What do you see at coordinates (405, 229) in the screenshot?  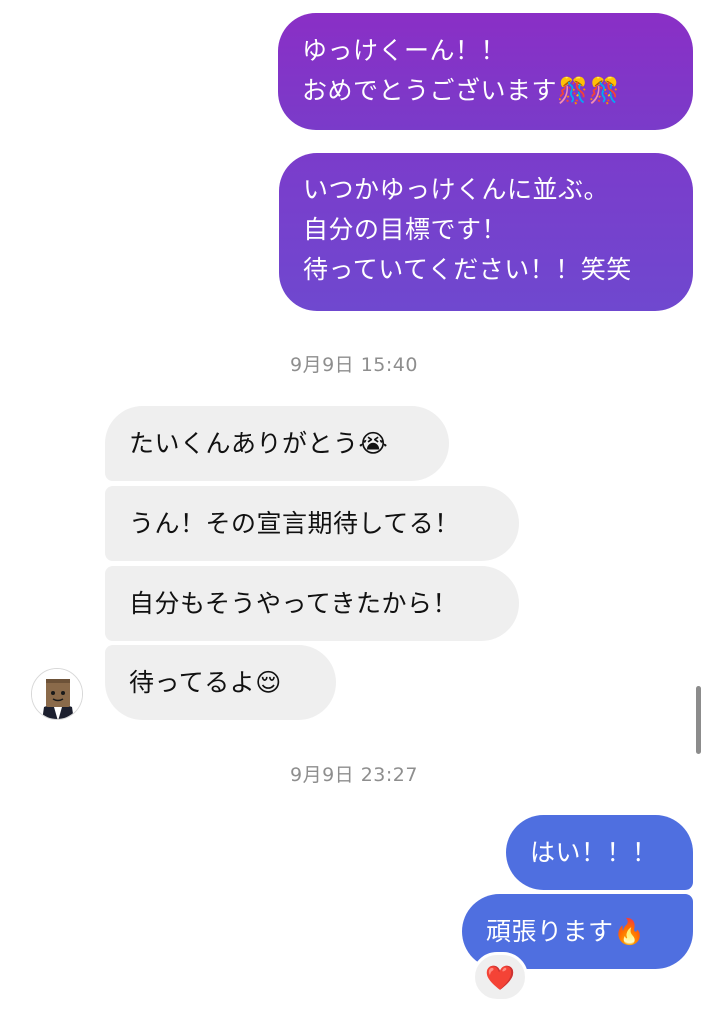 I see `message-line: 自分の目標です！` at bounding box center [405, 229].